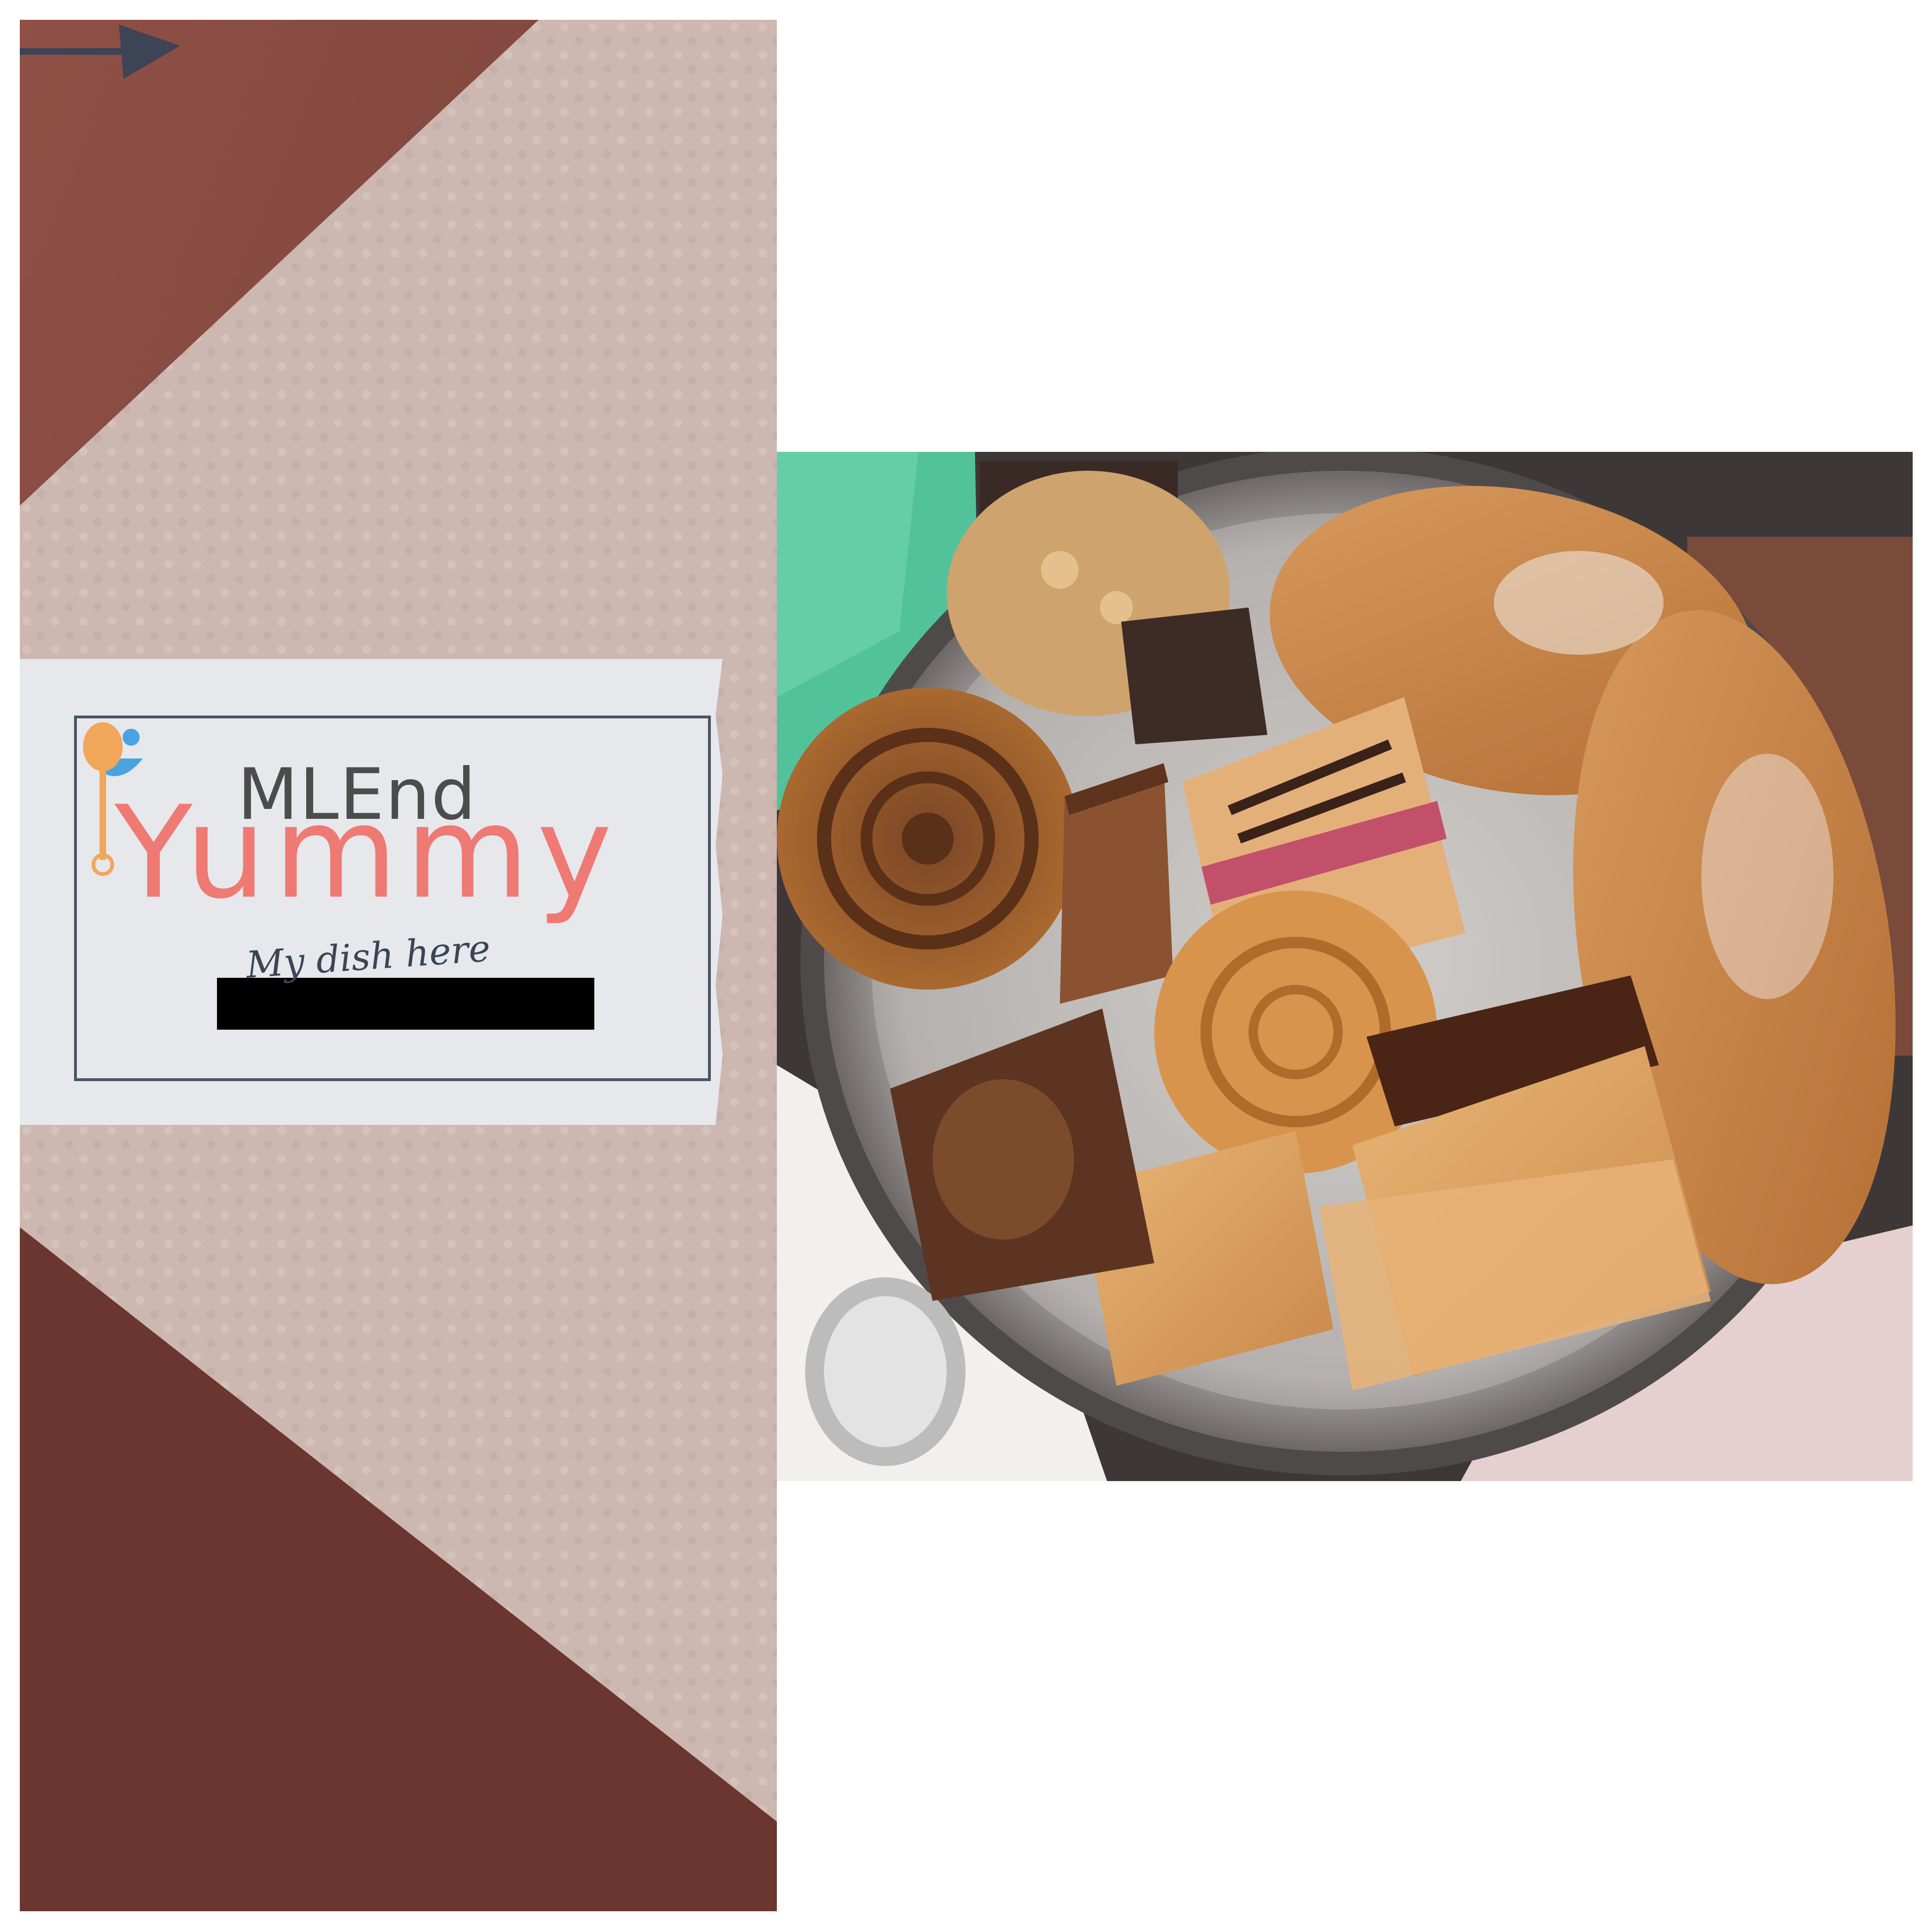 This screenshot has height=1932, width=1932. Describe the element at coordinates (103, 799) in the screenshot. I see `spoon-icon` at that location.